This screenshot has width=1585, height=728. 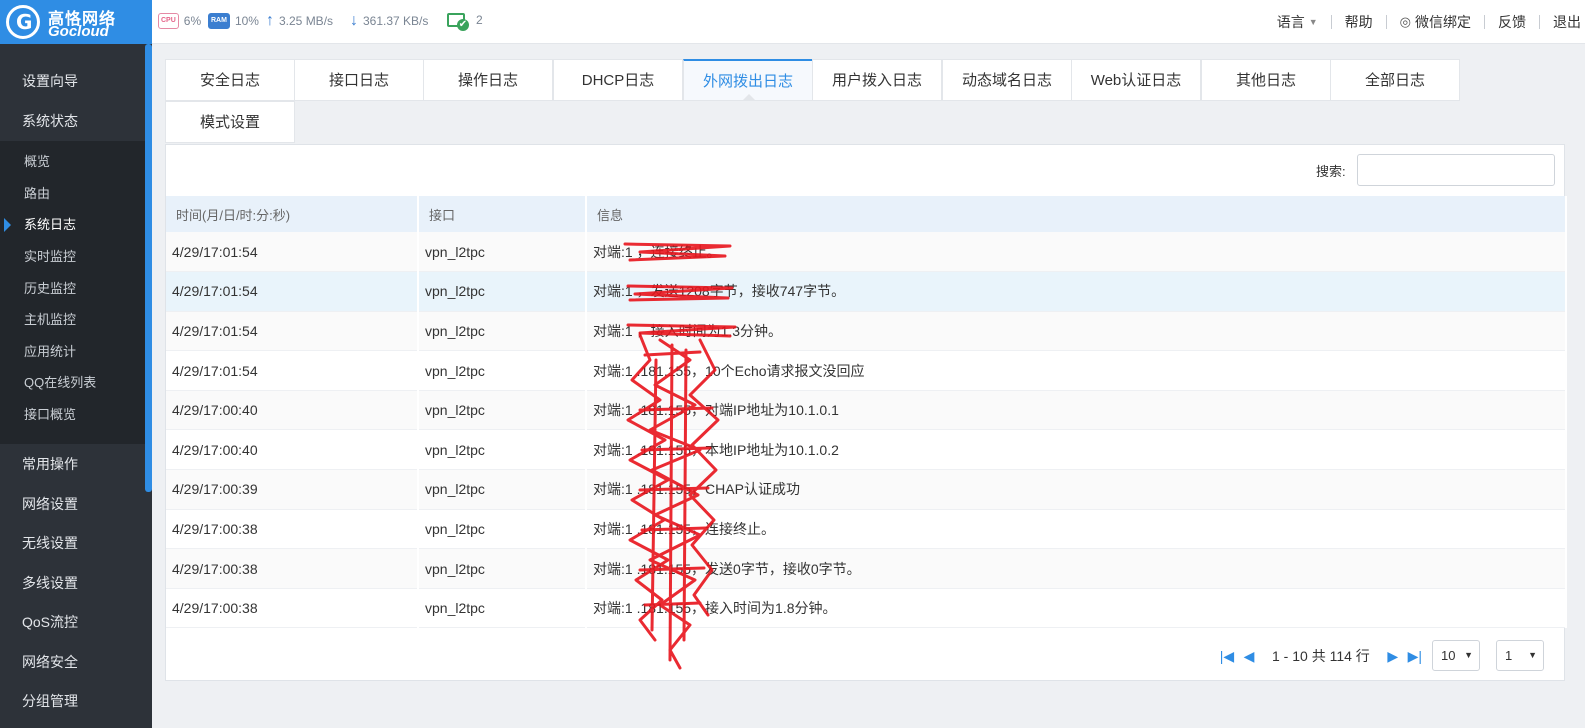 I want to click on sub-history-monitor: 历史监控, so click(x=72, y=289).